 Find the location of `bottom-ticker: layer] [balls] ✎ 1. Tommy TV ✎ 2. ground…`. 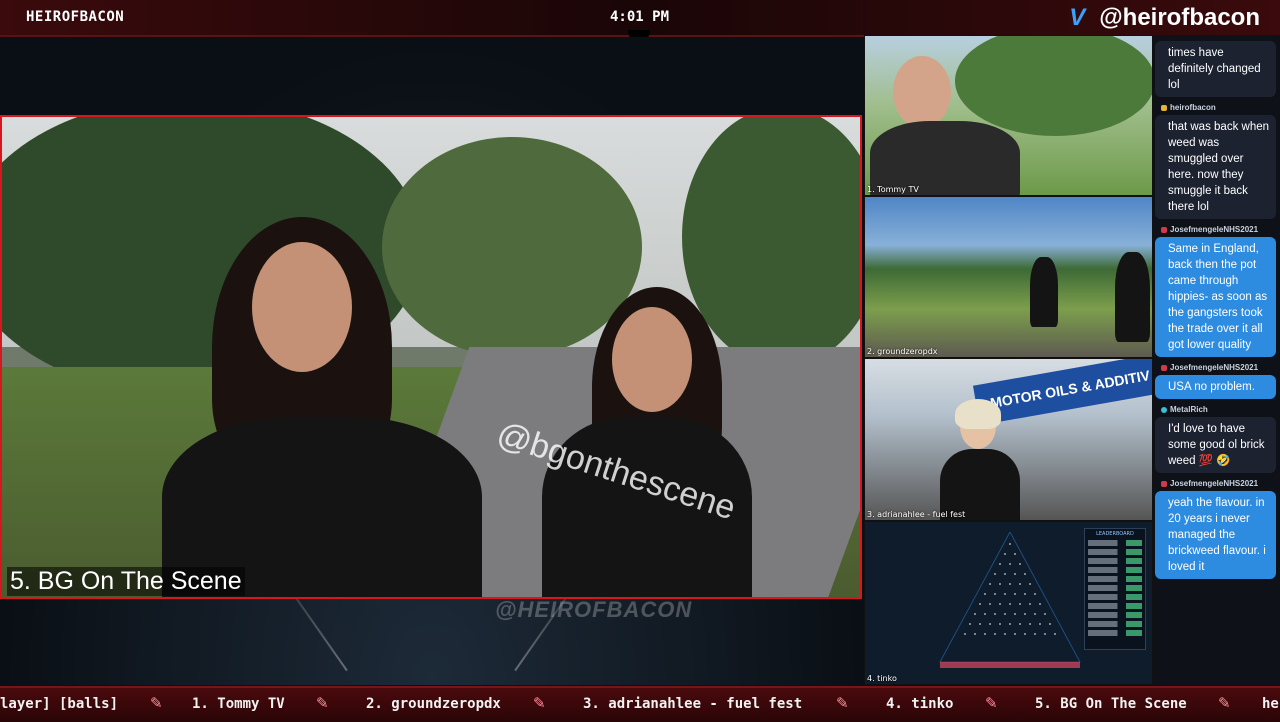

bottom-ticker: layer] [balls] ✎ 1. Tommy TV ✎ 2. ground… is located at coordinates (640, 704).